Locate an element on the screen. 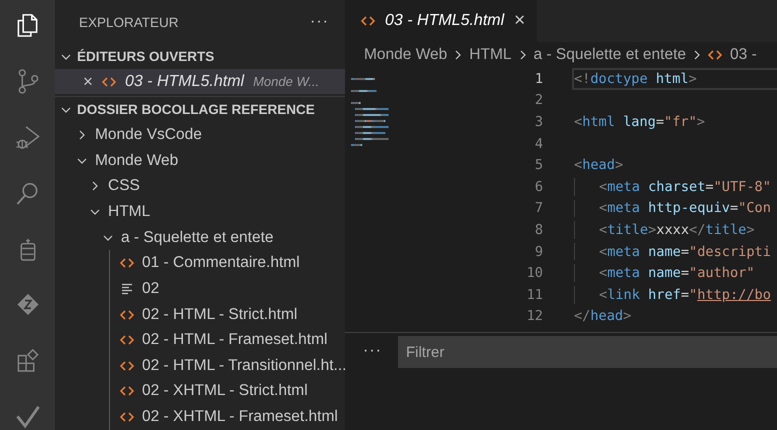 This screenshot has height=430, width=777. line-number: 8 is located at coordinates (538, 230).